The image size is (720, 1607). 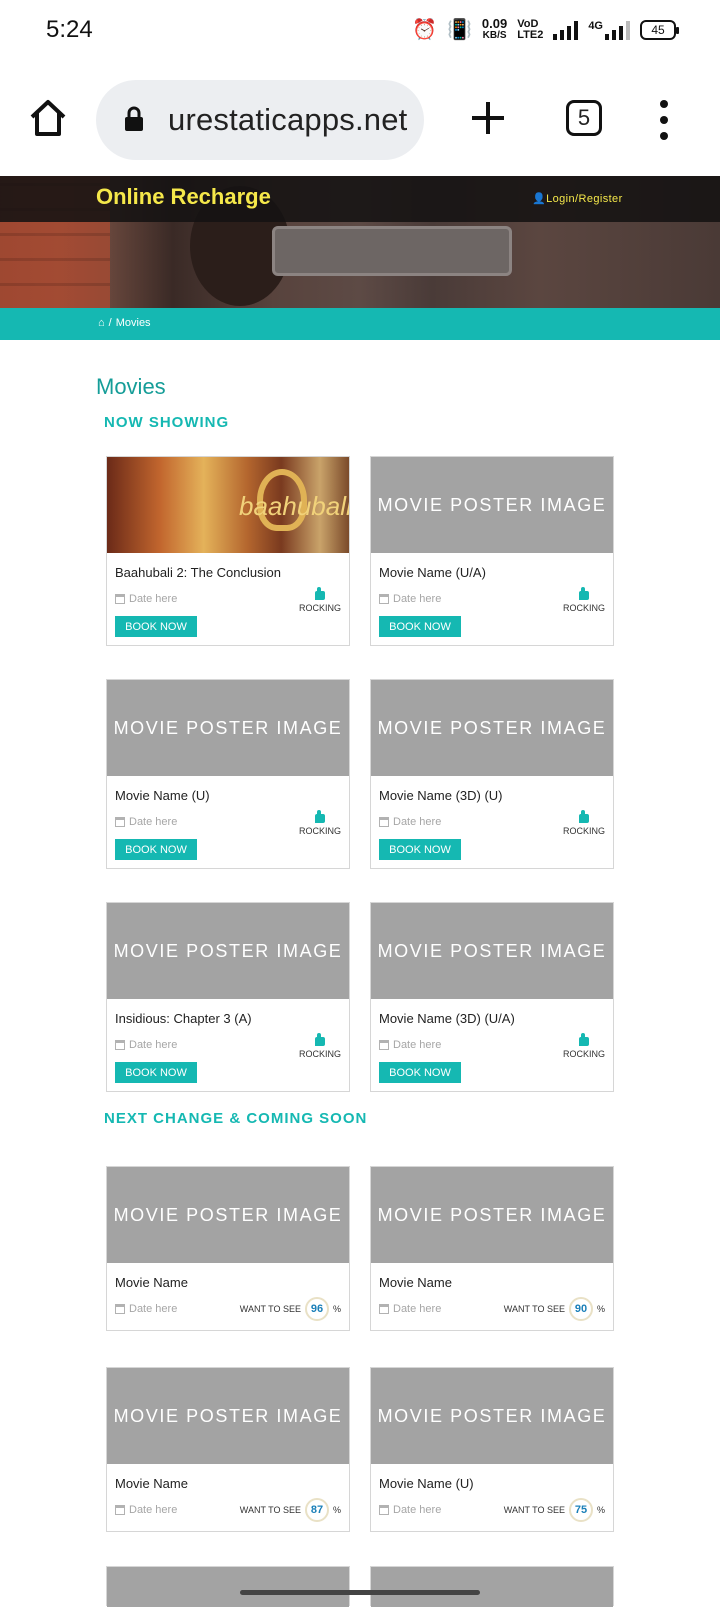 I want to click on movie-name: Movie Name (U/A), so click(x=492, y=570).